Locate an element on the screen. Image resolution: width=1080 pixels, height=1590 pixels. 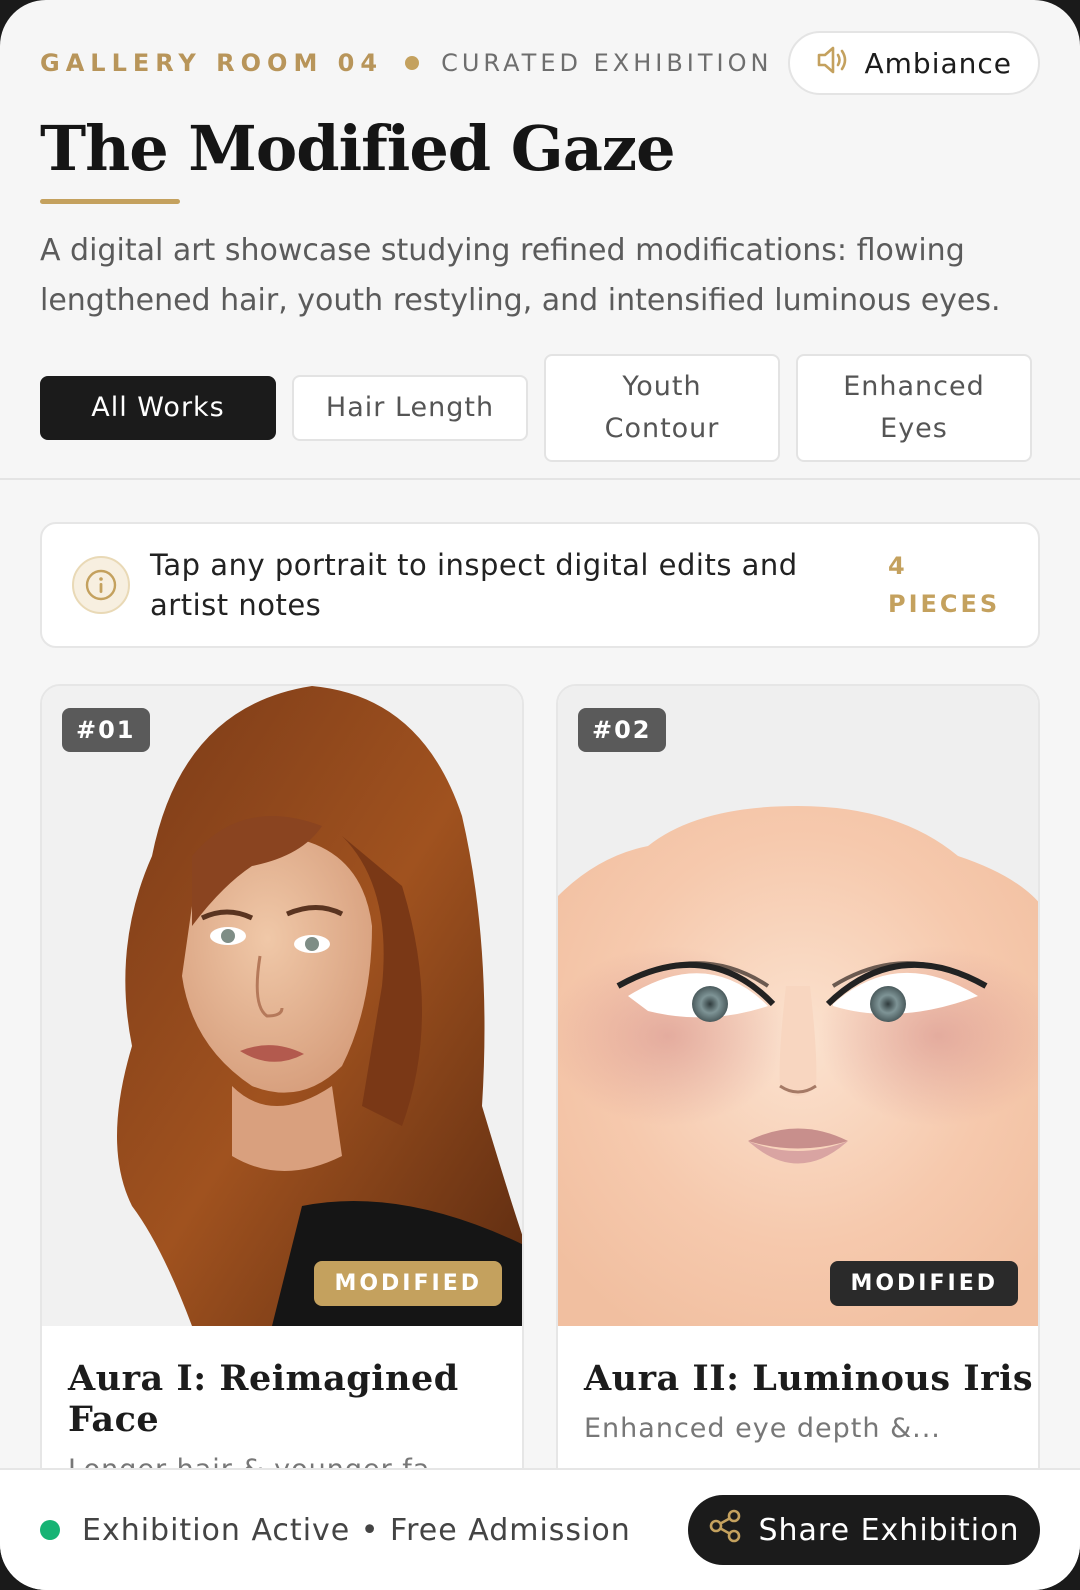
filter-enhanced-eyes: Enhanced Eyes is located at coordinates (914, 408).